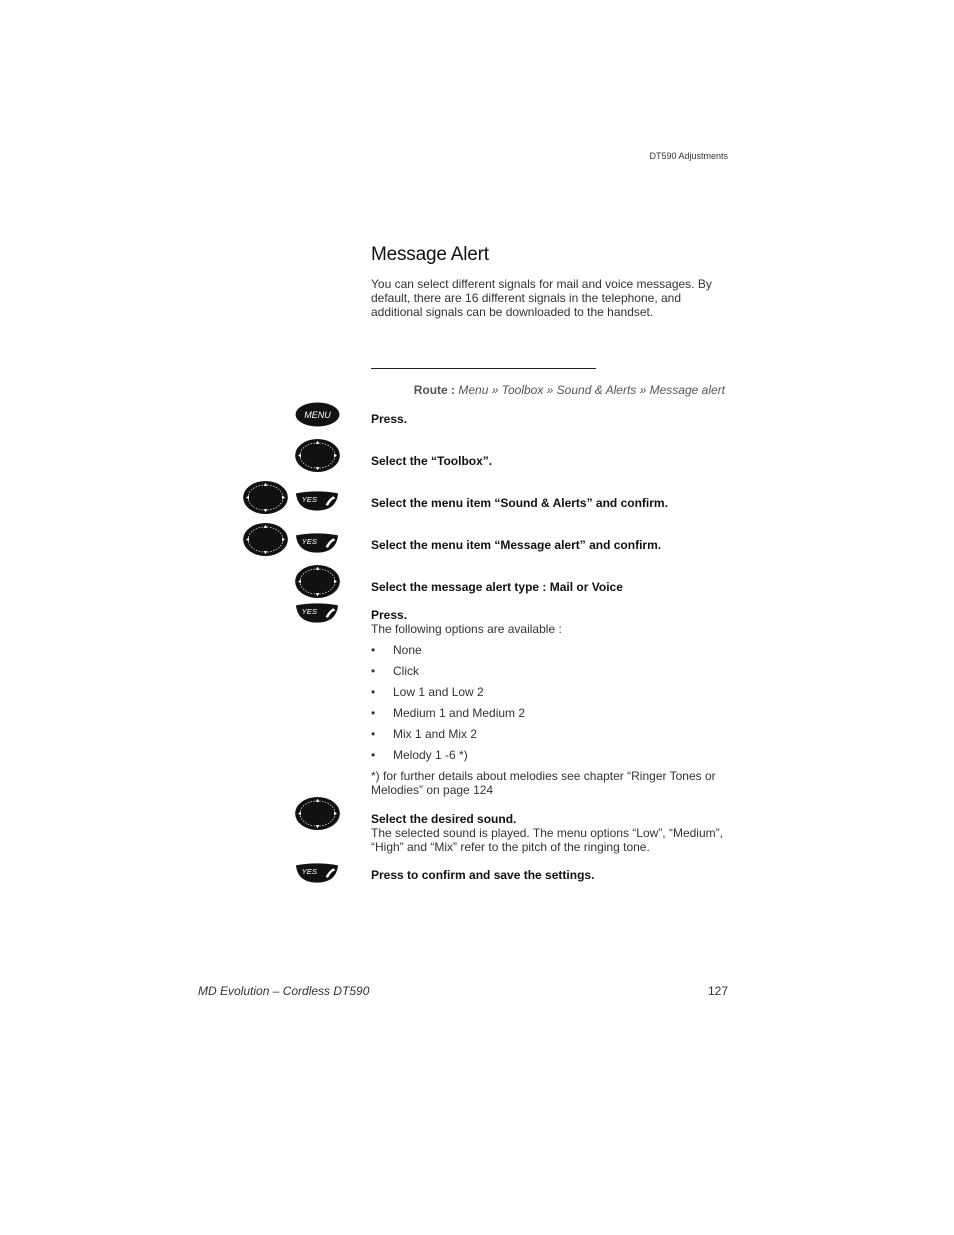 The image size is (954, 1235). What do you see at coordinates (551, 419) in the screenshot?
I see `step-1: Press.` at bounding box center [551, 419].